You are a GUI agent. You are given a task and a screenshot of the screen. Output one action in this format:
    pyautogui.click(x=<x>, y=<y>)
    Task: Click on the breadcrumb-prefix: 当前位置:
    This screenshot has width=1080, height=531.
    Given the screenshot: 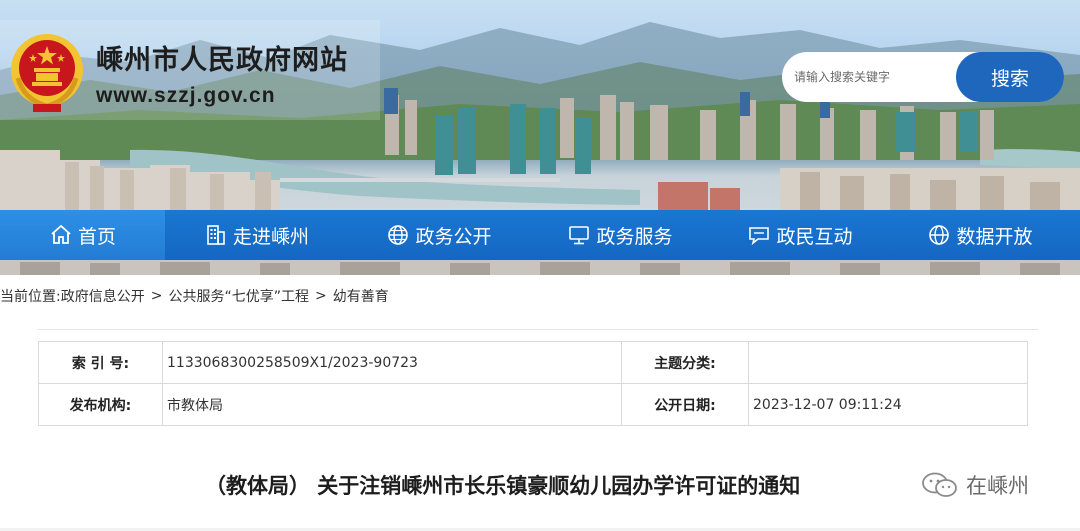 What is the action you would take?
    pyautogui.click(x=30, y=297)
    